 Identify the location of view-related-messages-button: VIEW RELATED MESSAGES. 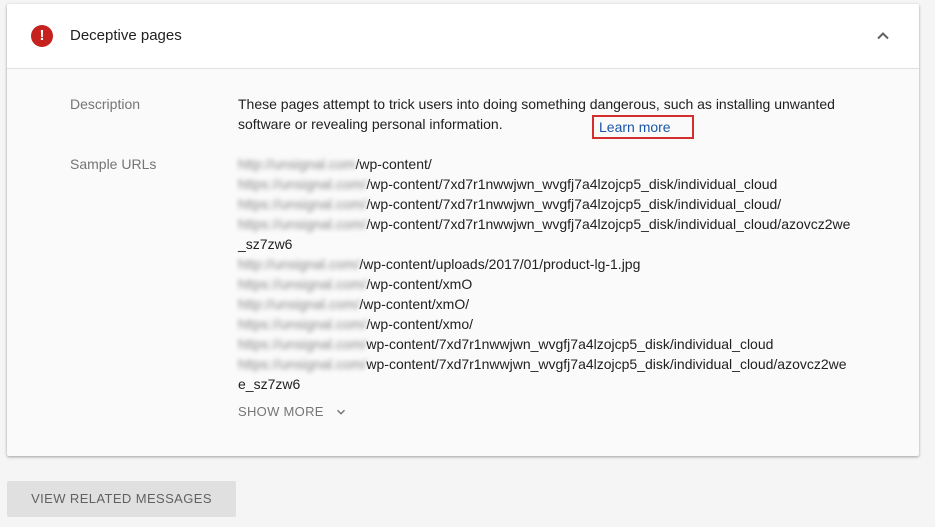
(121, 499).